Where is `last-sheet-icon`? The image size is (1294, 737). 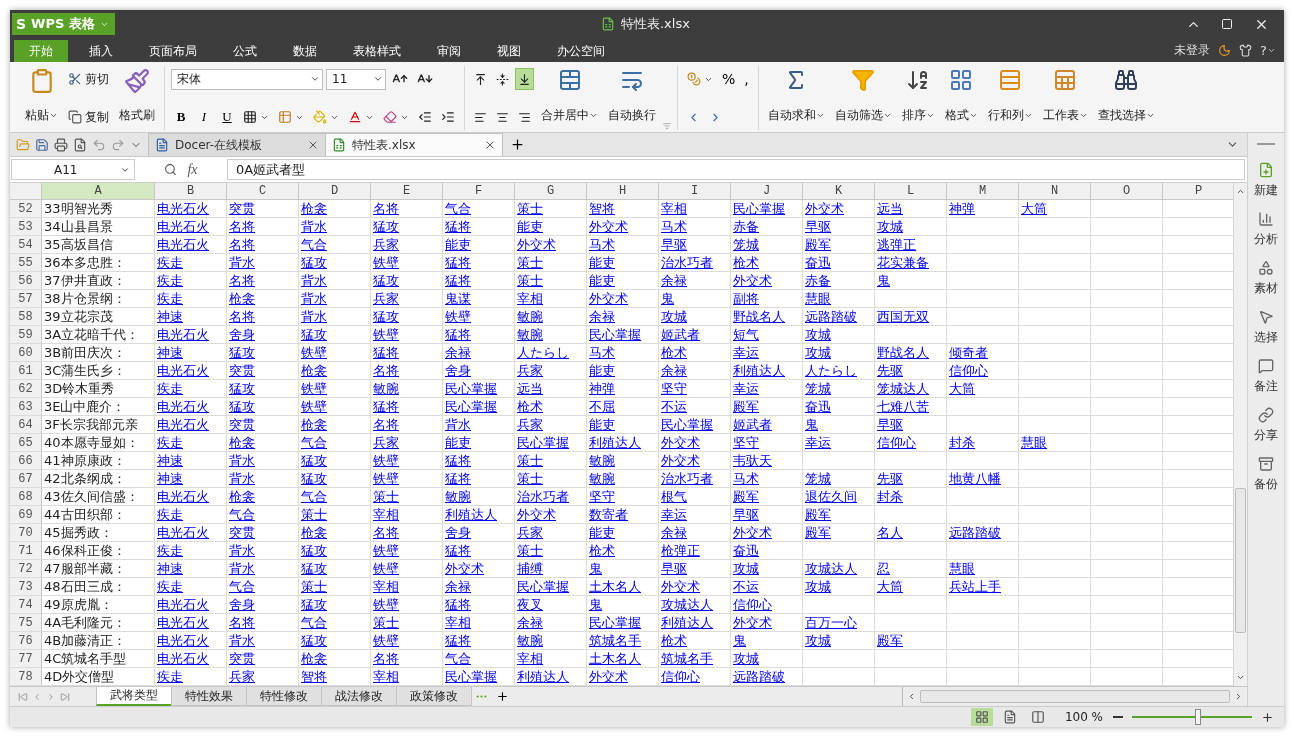 last-sheet-icon is located at coordinates (65, 696).